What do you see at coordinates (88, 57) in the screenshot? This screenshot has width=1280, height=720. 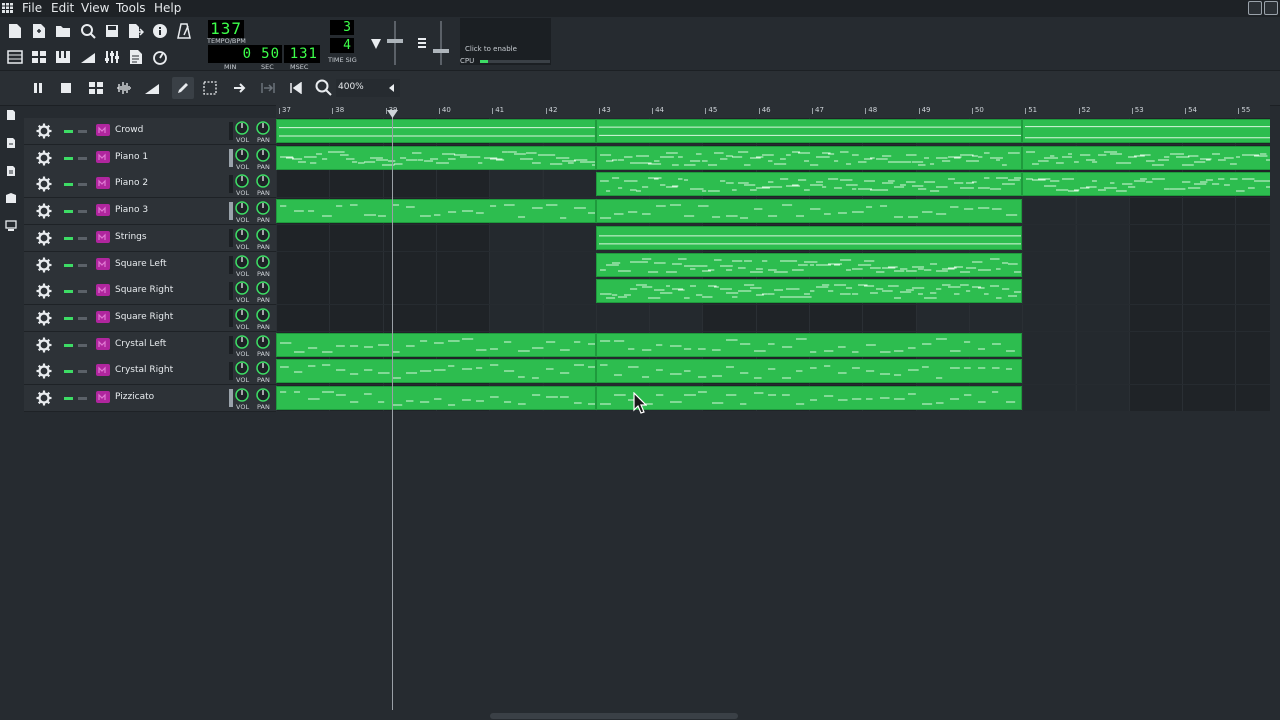 I see `automation-editor-button` at bounding box center [88, 57].